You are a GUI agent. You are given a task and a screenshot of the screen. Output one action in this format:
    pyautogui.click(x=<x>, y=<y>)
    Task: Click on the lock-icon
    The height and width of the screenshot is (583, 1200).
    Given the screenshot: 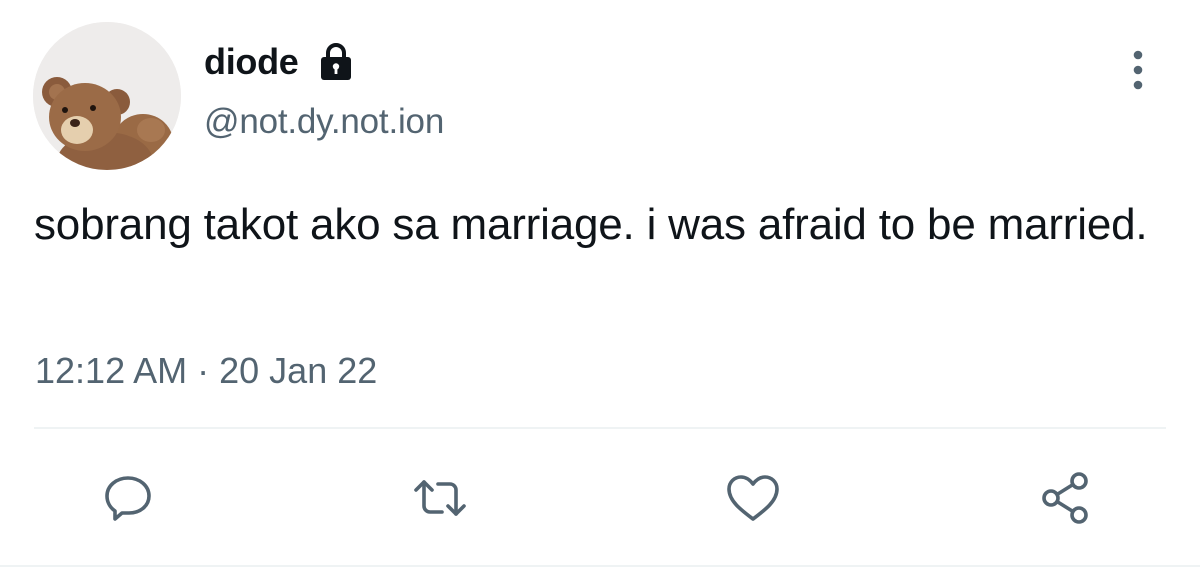 What is the action you would take?
    pyautogui.click(x=336, y=62)
    